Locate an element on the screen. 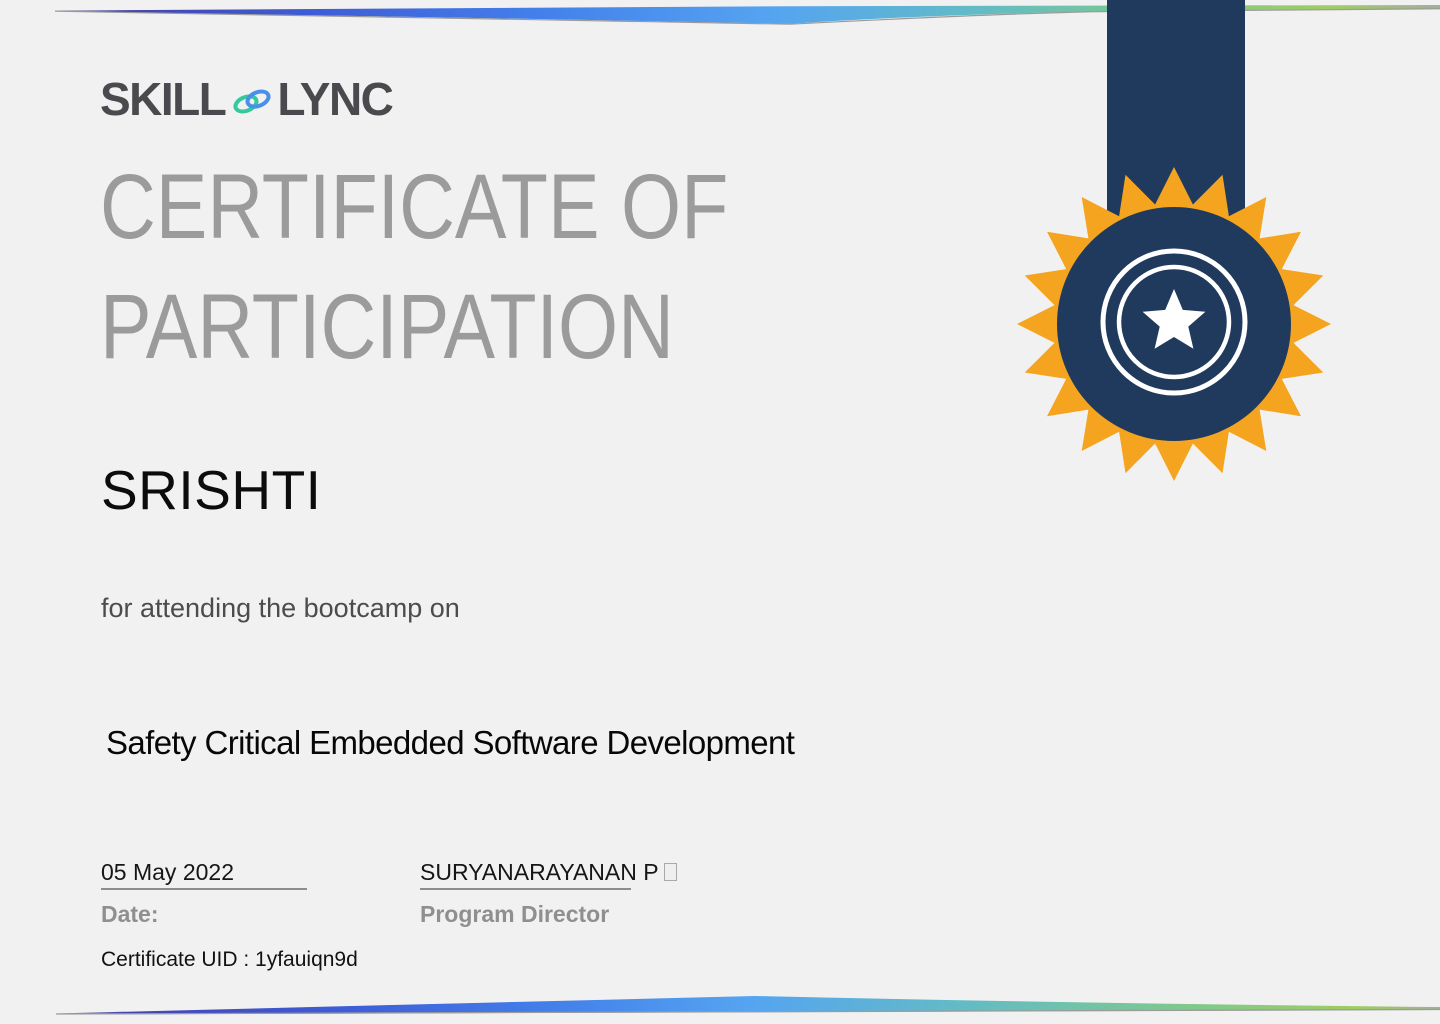  subtitle-text: for attending the bootcamp on is located at coordinates (280, 608).